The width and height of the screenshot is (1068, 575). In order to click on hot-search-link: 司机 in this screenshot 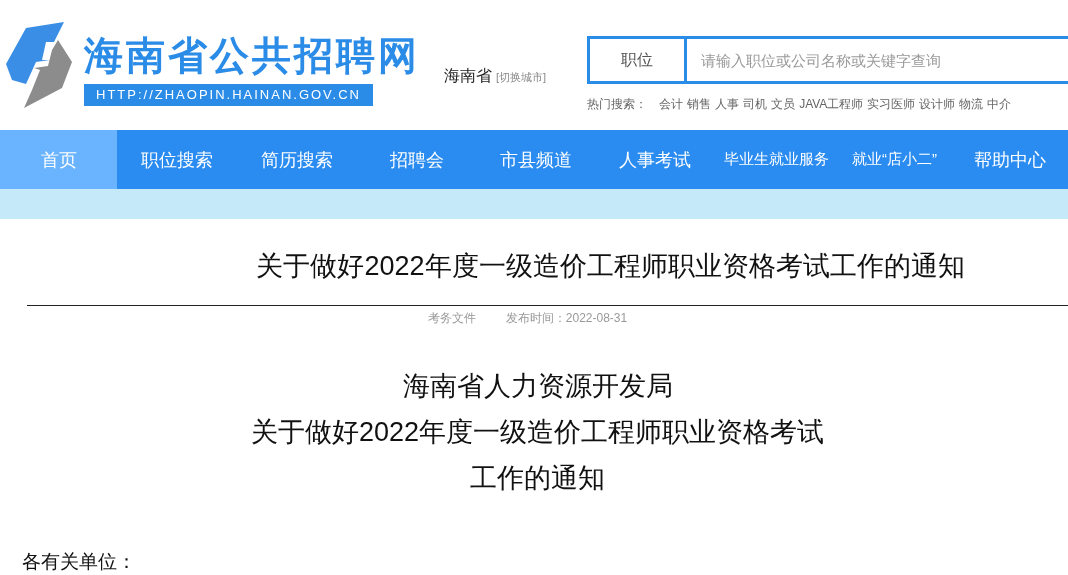, I will do `click(755, 104)`.